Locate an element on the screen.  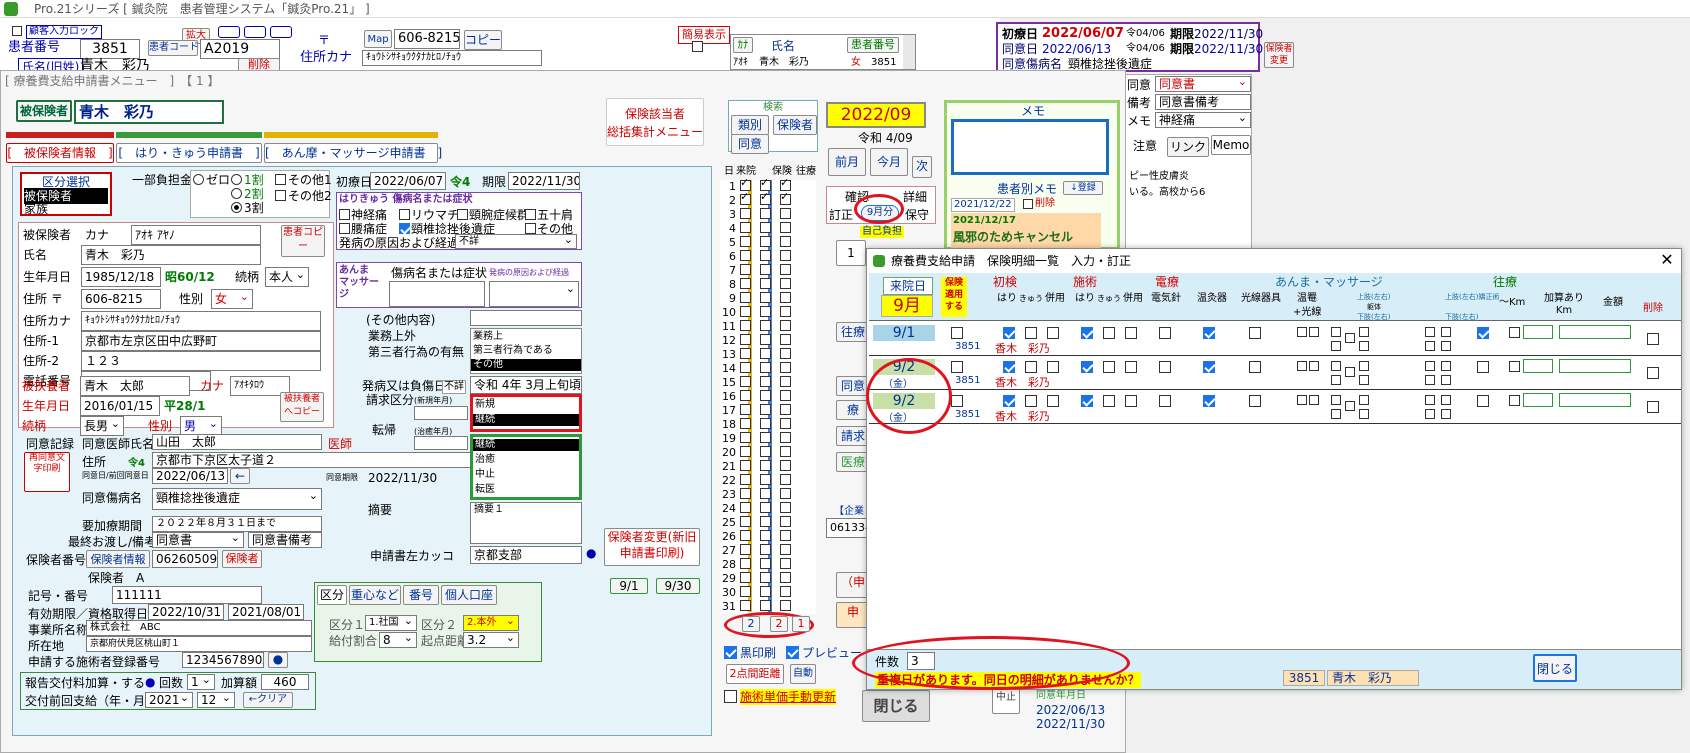
dialog-close-button: 閉じる is located at coordinates (1555, 668).